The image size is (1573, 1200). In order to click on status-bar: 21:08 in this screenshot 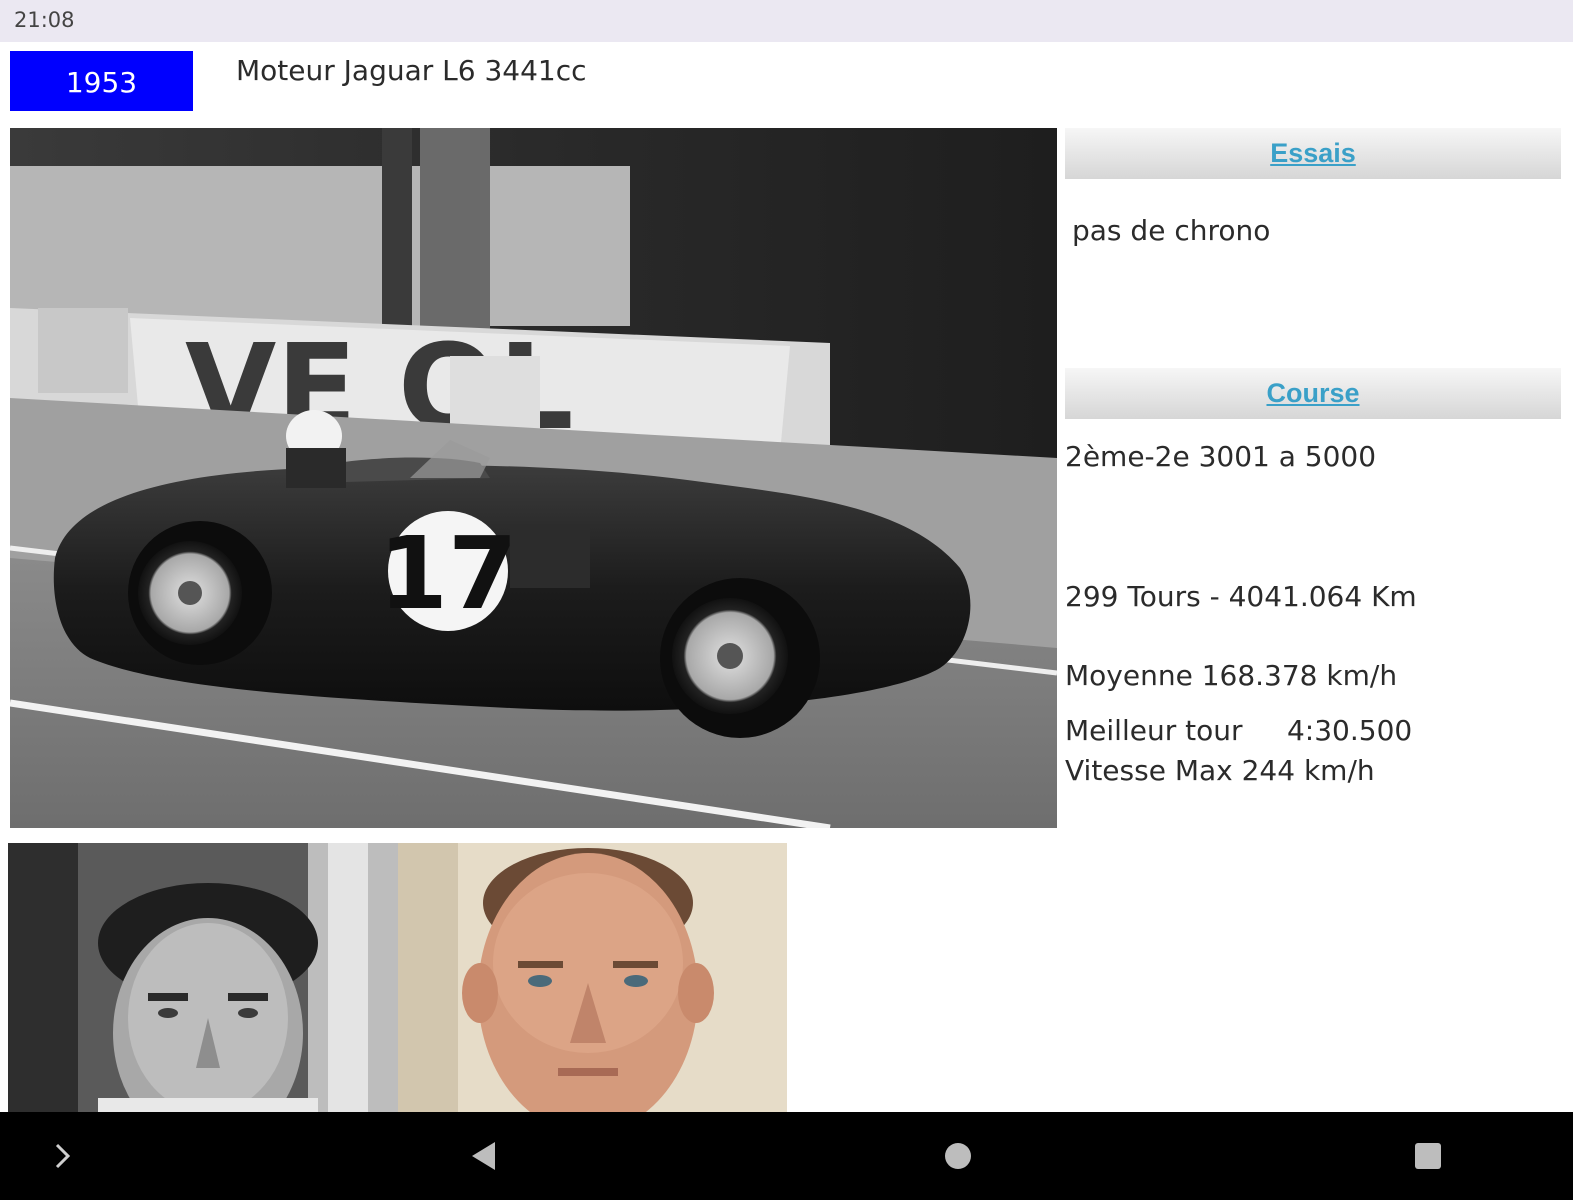, I will do `click(786, 21)`.